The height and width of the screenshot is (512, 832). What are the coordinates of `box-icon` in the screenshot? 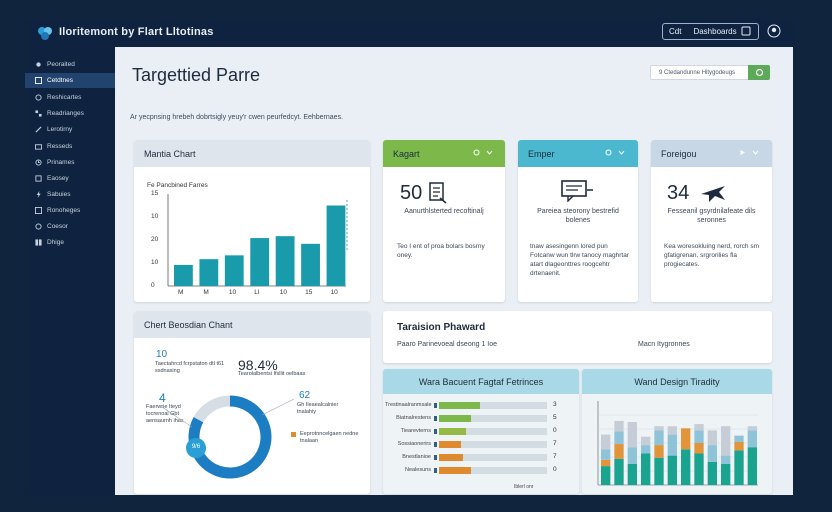 It's located at (38, 178).